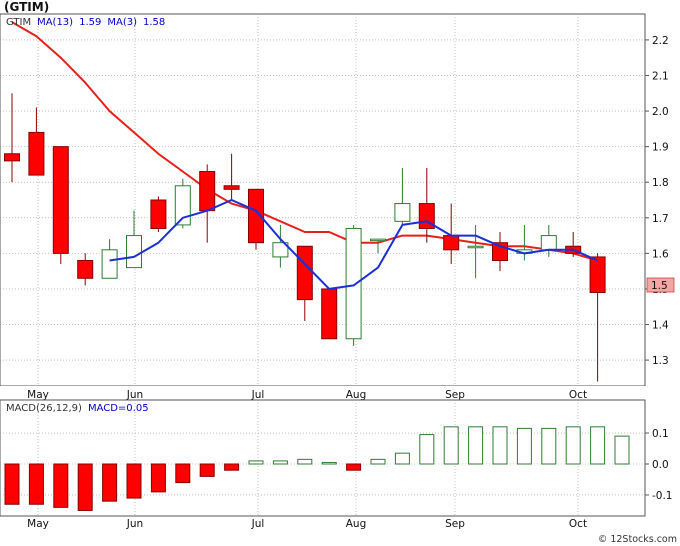 The image size is (680, 546). What do you see at coordinates (657, 201) in the screenshot?
I see `price-y-axis: 1.3 1.4 1.5 1.6 1.7 1.8 1.9 2.0 2.1 2.2` at bounding box center [657, 201].